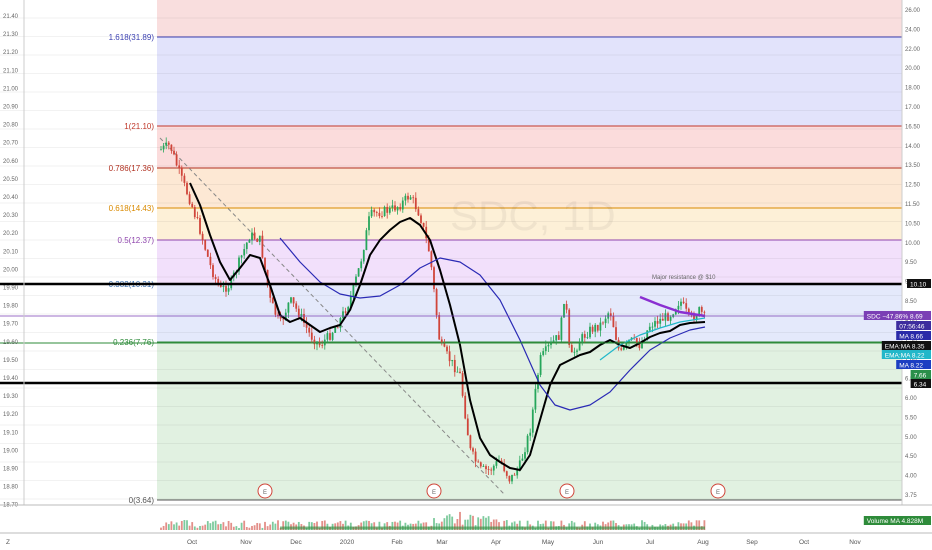  I want to click on left-axis-tick: 21.20, so click(11, 53).